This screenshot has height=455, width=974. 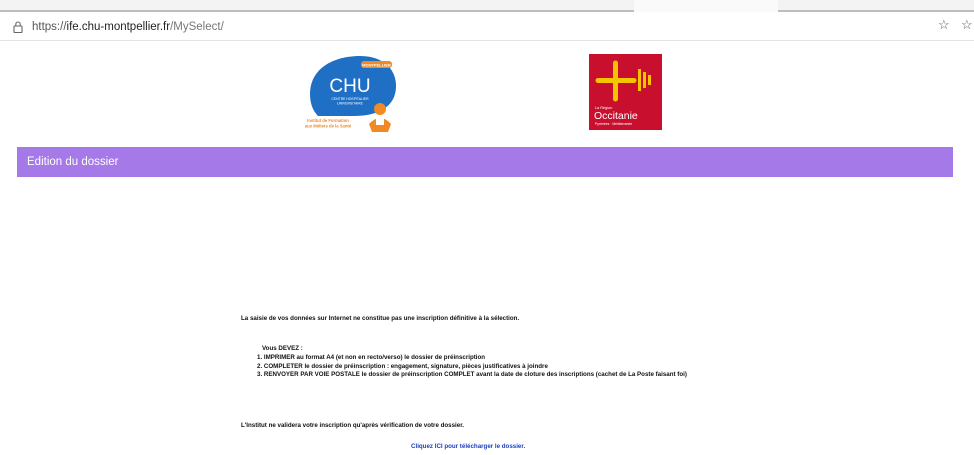 I want to click on chu-institute-line-1: Institut de Formation, so click(x=328, y=120).